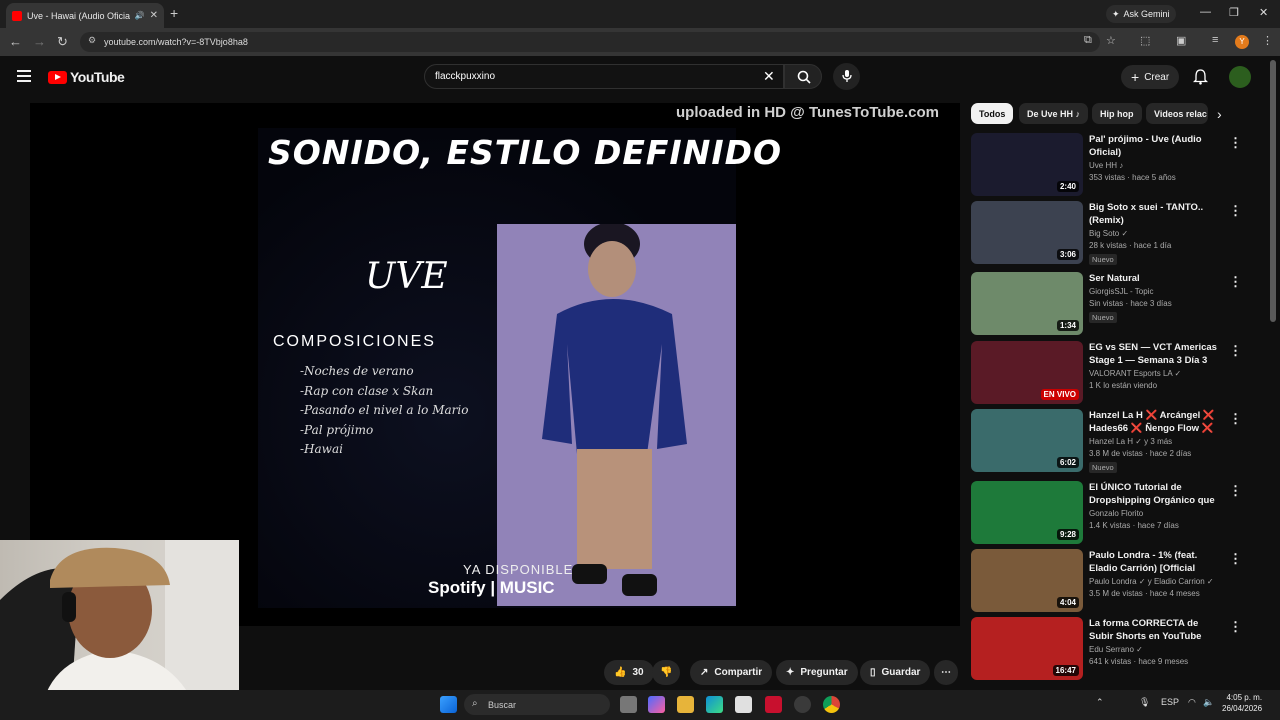 The width and height of the screenshot is (1280, 720). What do you see at coordinates (590, 42) in the screenshot?
I see `url-field: youtube.com/watch?v=-8TVbjo8ha8` at bounding box center [590, 42].